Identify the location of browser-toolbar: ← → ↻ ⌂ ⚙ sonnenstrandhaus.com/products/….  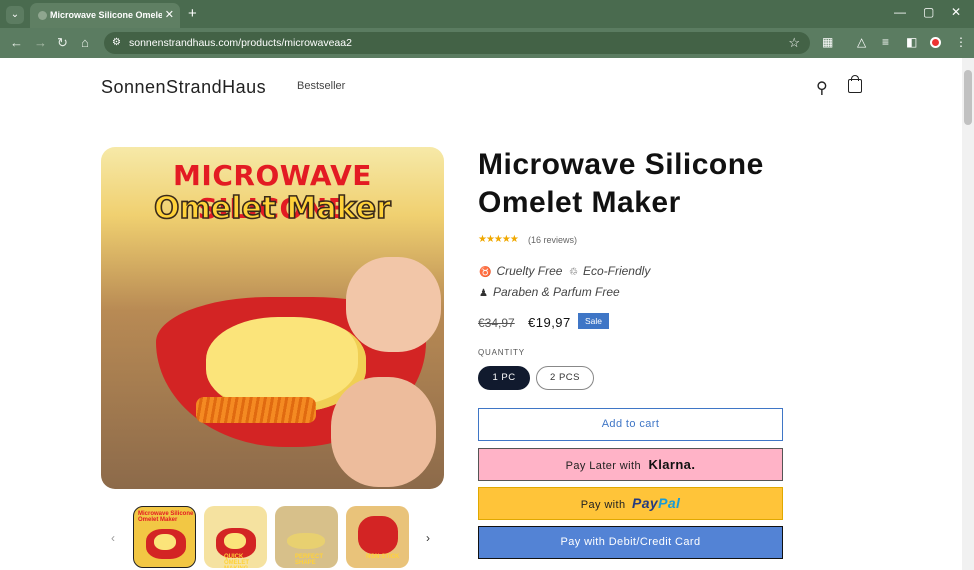
(487, 43).